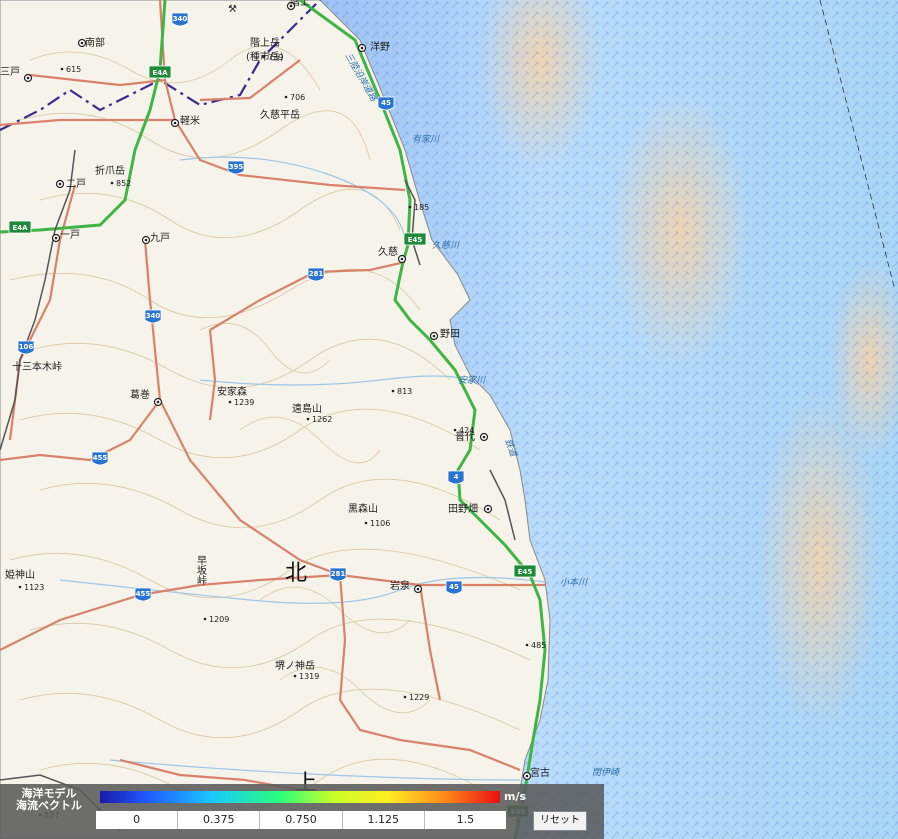 The image size is (898, 839). Describe the element at coordinates (137, 819) in the screenshot. I see `legend-tick: 0` at that location.